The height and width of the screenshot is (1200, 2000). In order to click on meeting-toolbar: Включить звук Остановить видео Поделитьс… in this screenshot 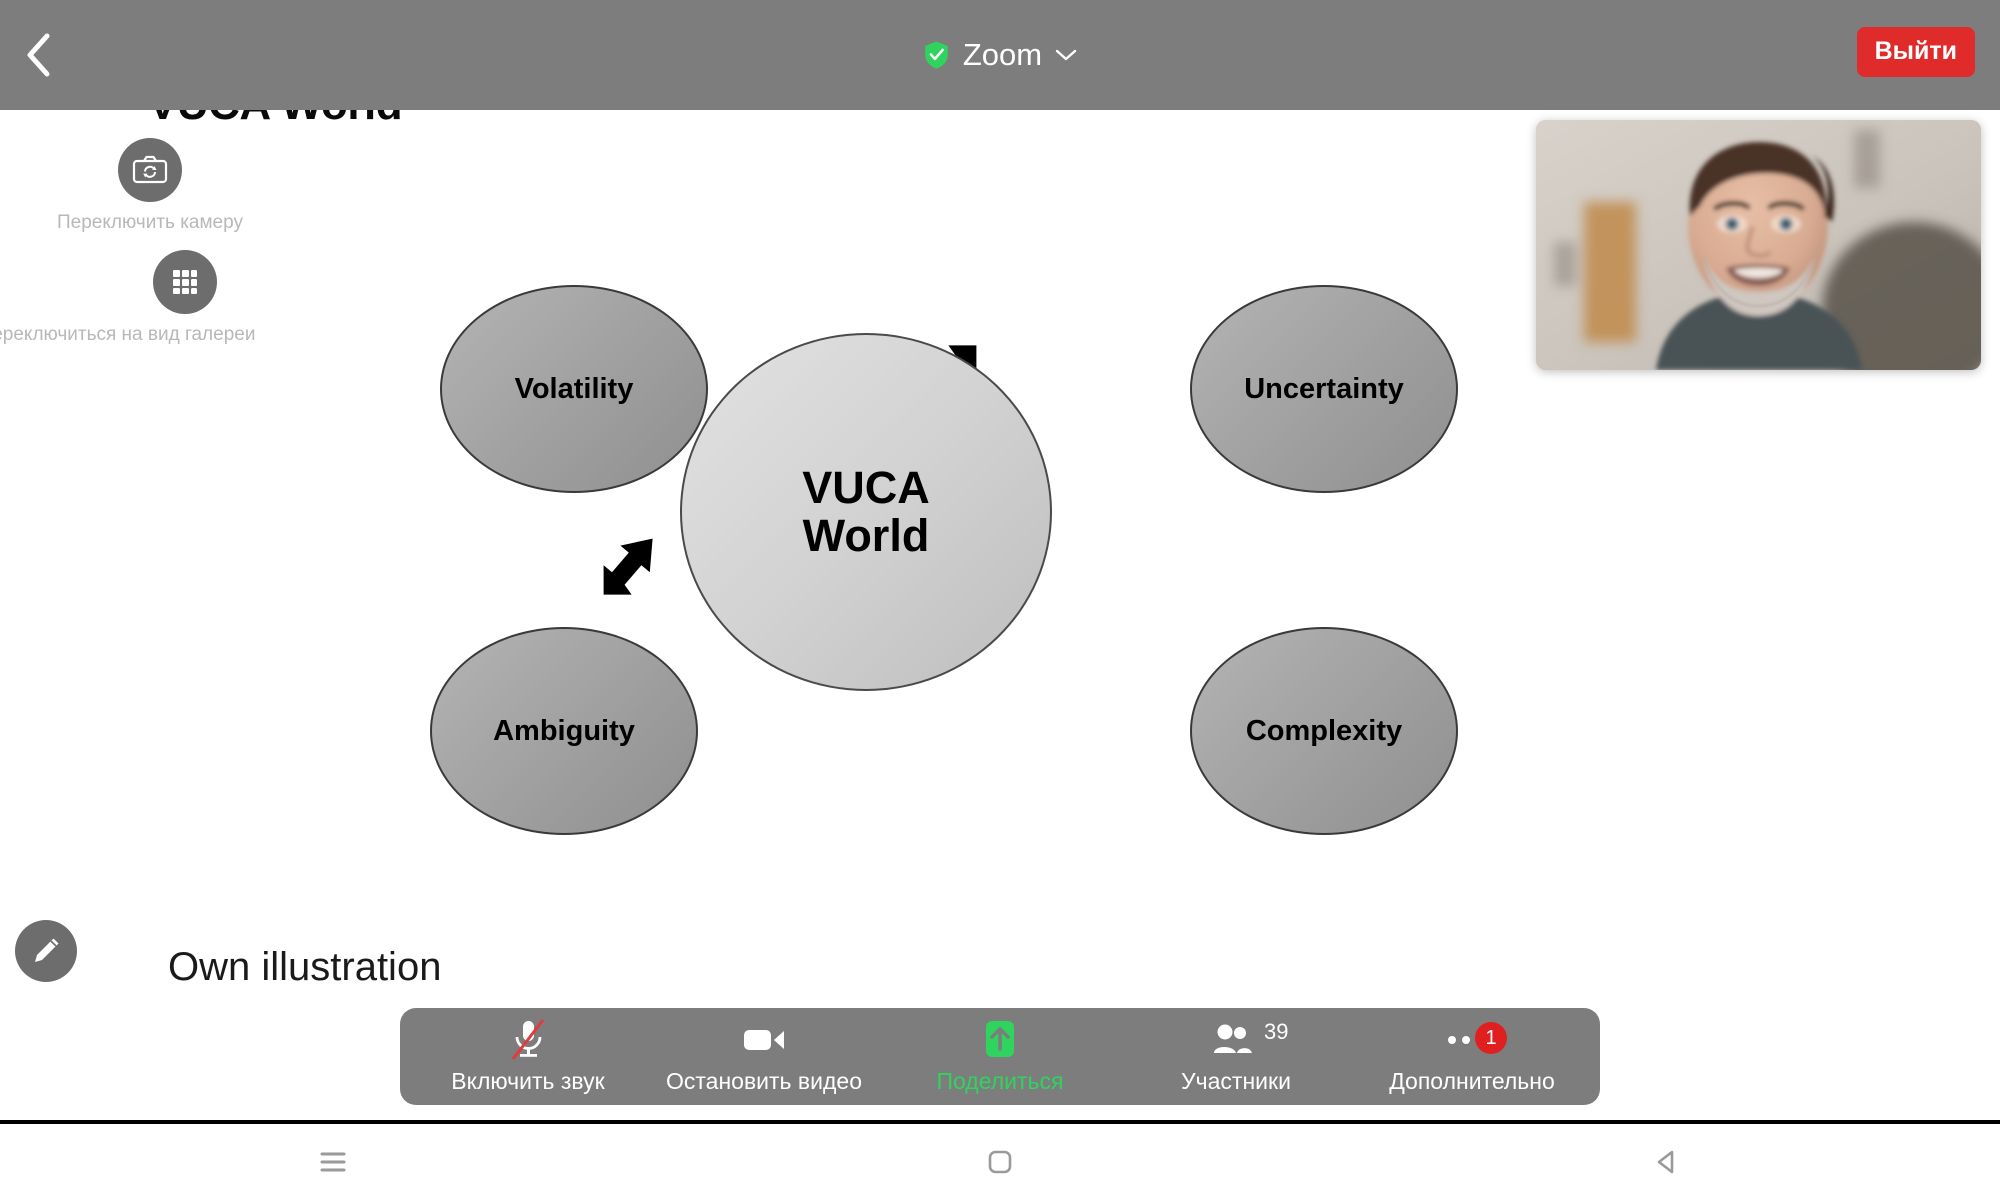, I will do `click(1000, 1056)`.